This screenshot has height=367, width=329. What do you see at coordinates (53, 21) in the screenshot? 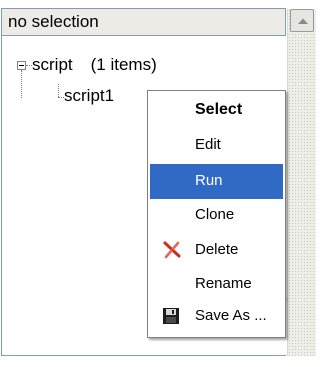
I see `selection-text: no selection` at bounding box center [53, 21].